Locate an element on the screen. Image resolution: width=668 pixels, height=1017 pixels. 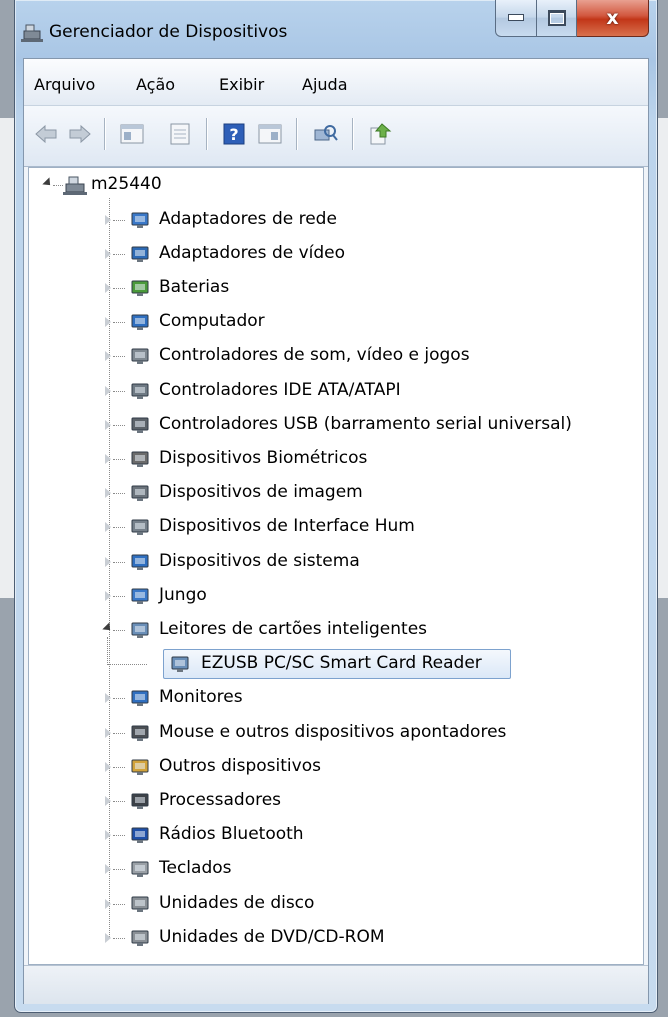
tree-item: Adaptadores de vídeo is located at coordinates (336, 254).